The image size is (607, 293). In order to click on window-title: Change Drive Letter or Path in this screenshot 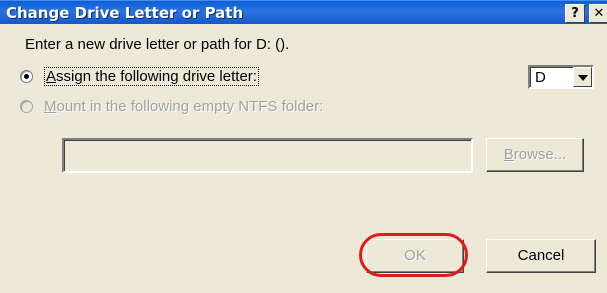, I will do `click(125, 13)`.